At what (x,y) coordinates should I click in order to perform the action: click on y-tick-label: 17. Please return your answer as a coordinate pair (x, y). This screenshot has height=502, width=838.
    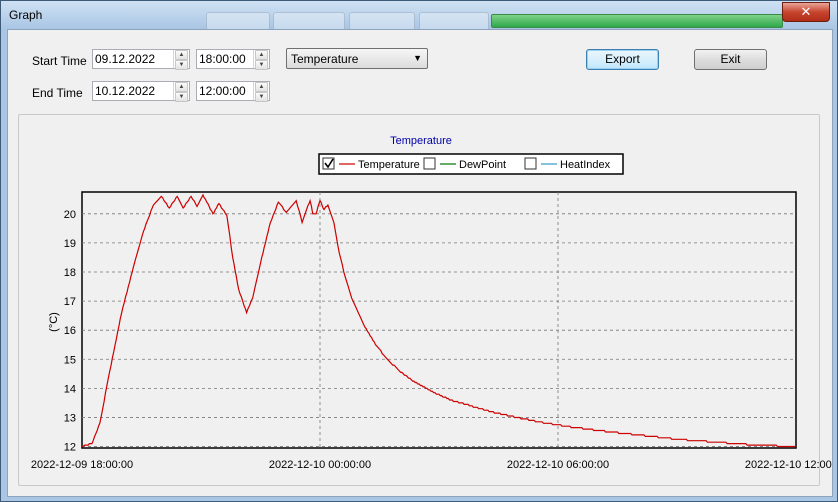
    Looking at the image, I should click on (70, 302).